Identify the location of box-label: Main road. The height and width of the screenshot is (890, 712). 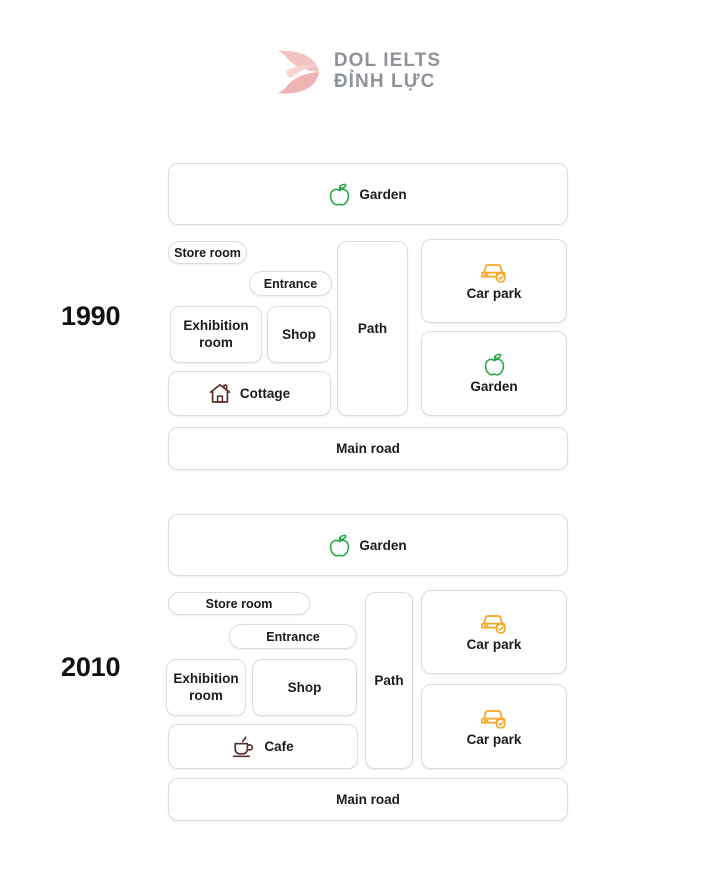
(368, 799).